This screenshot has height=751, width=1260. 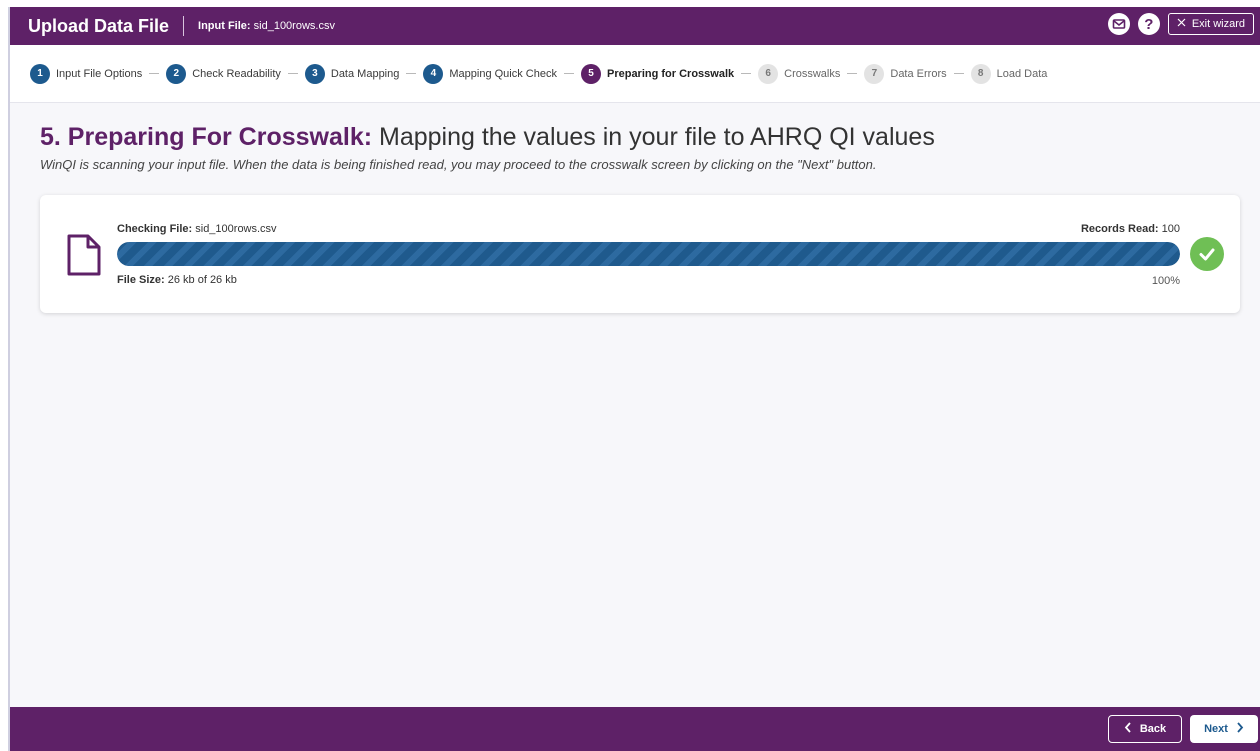 What do you see at coordinates (874, 73) in the screenshot?
I see `step-number: 7` at bounding box center [874, 73].